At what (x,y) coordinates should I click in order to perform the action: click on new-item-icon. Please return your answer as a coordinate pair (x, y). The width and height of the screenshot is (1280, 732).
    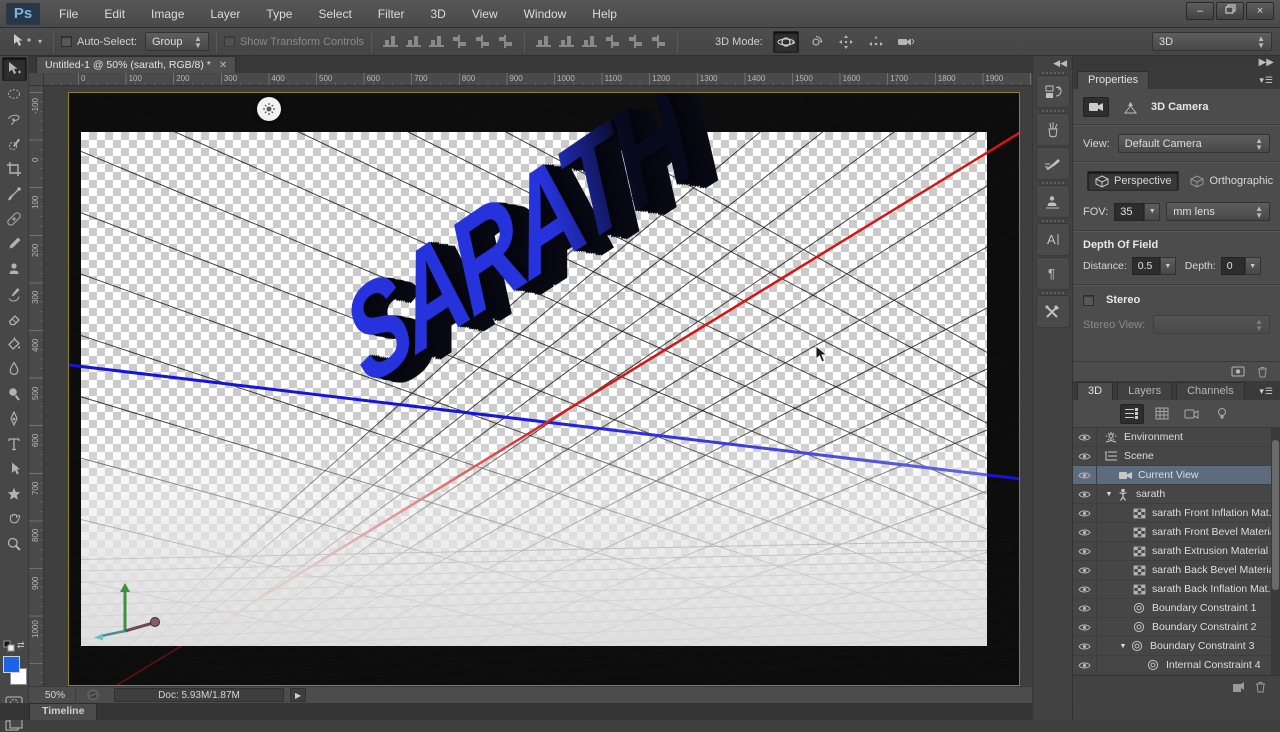
    Looking at the image, I should click on (1238, 687).